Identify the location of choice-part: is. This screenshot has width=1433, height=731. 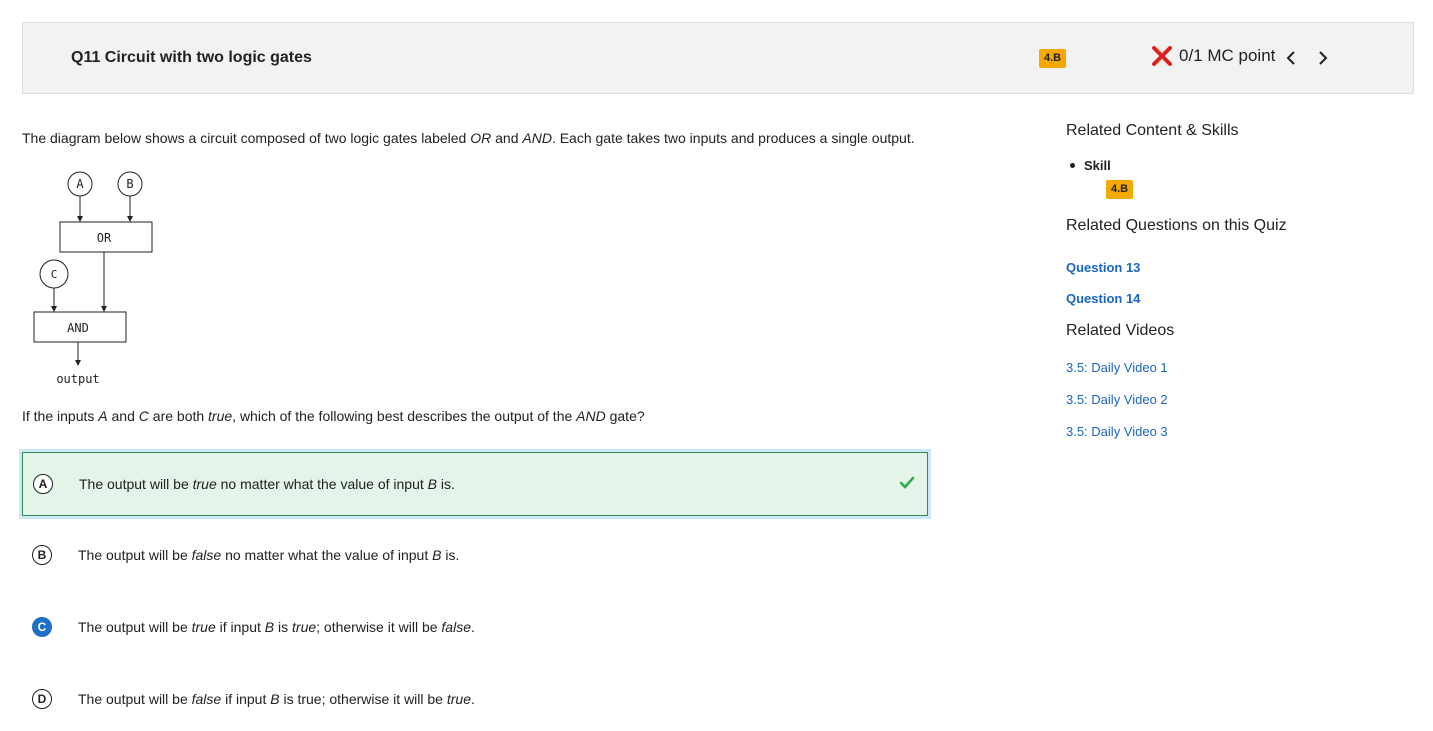
(283, 627).